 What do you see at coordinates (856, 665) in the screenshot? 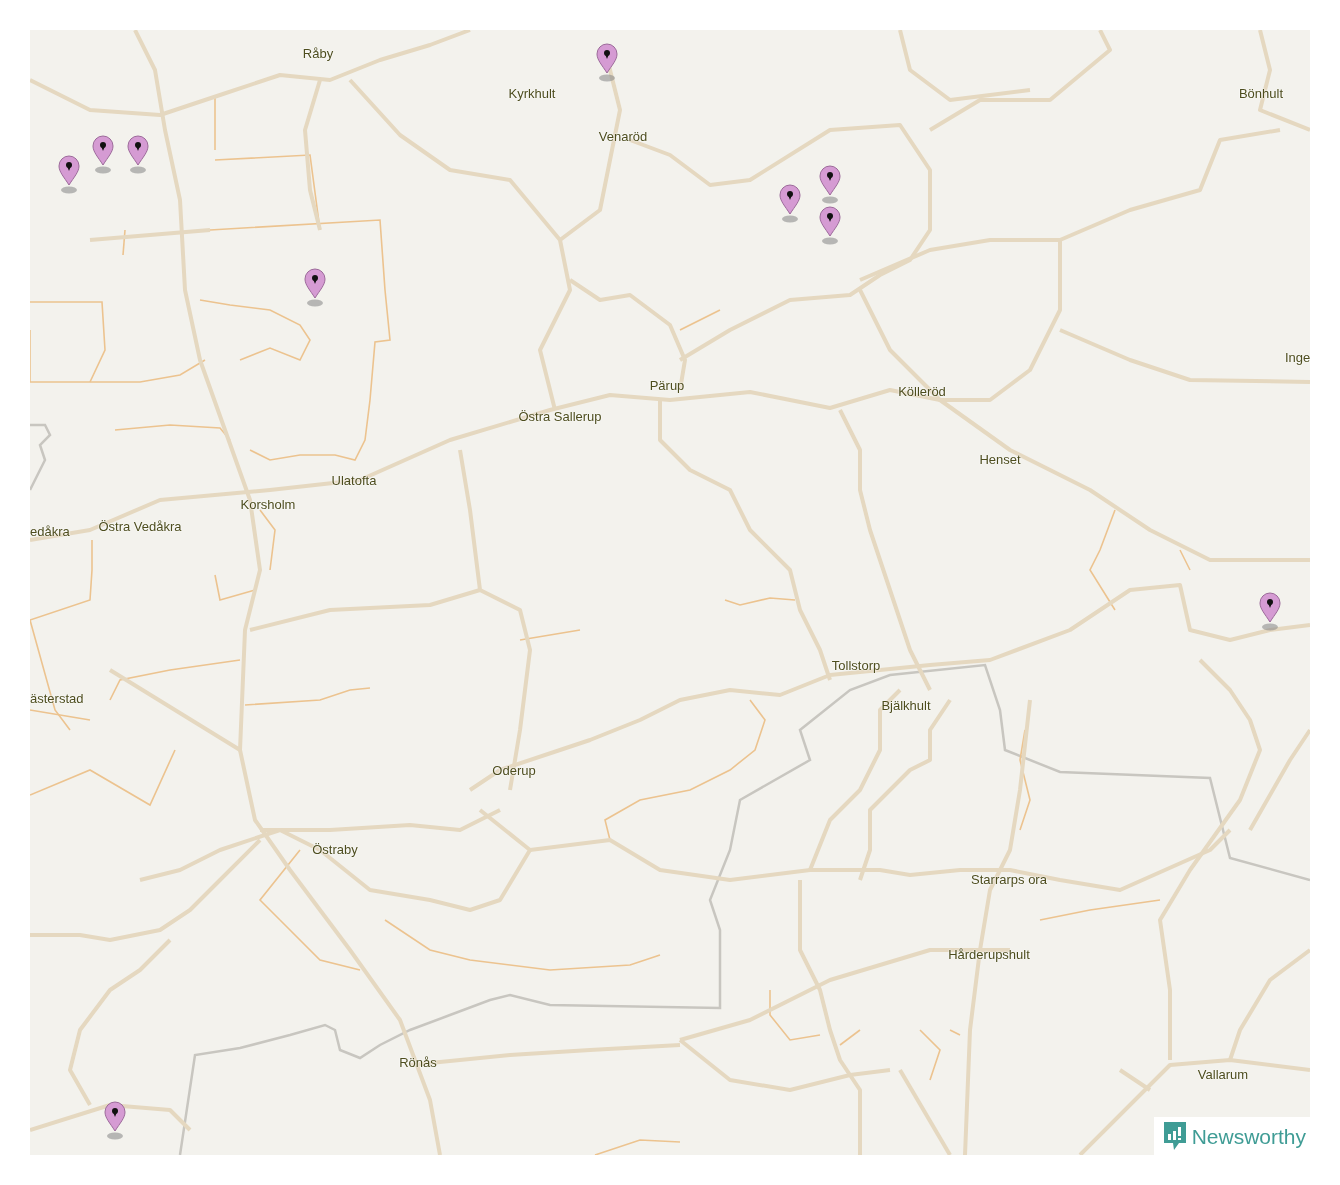
I see `place-label: Tollstorp` at bounding box center [856, 665].